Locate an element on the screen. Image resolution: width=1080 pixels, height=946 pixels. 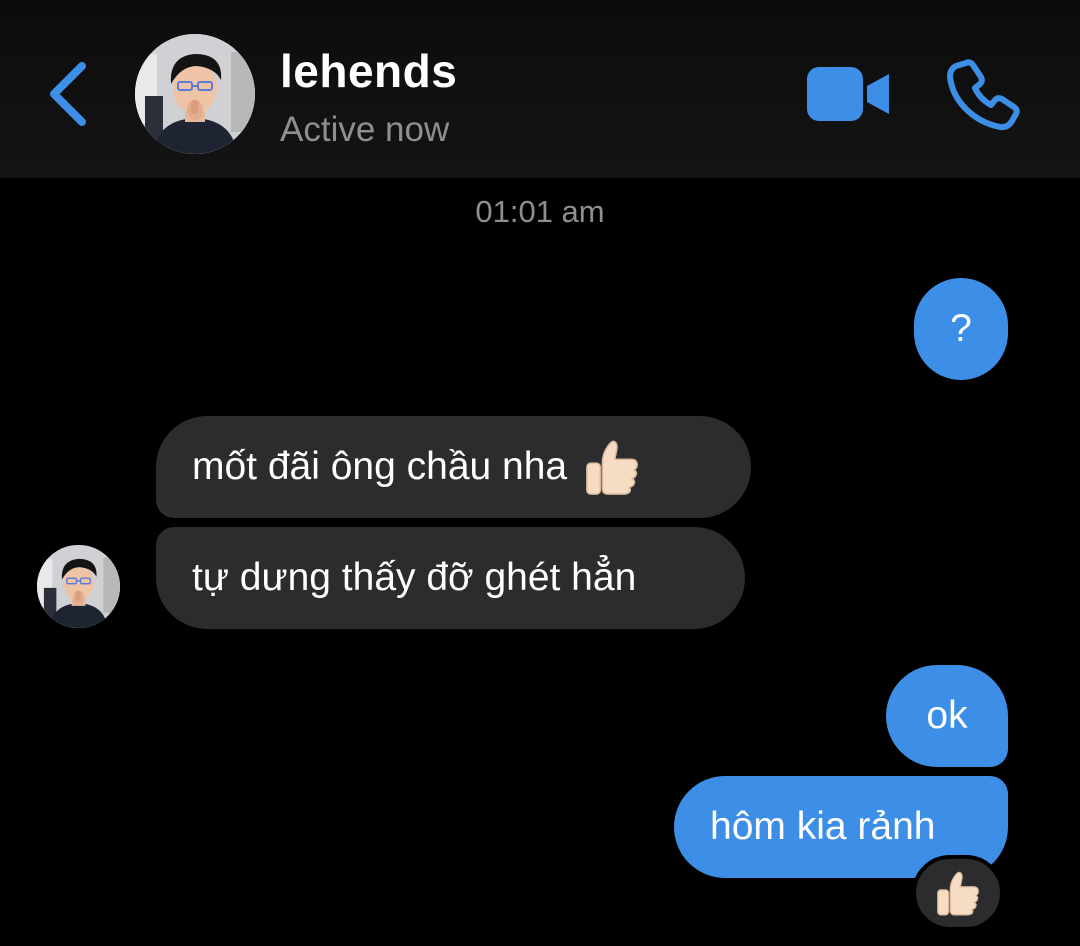
chevron-left-icon is located at coordinates (68, 94).